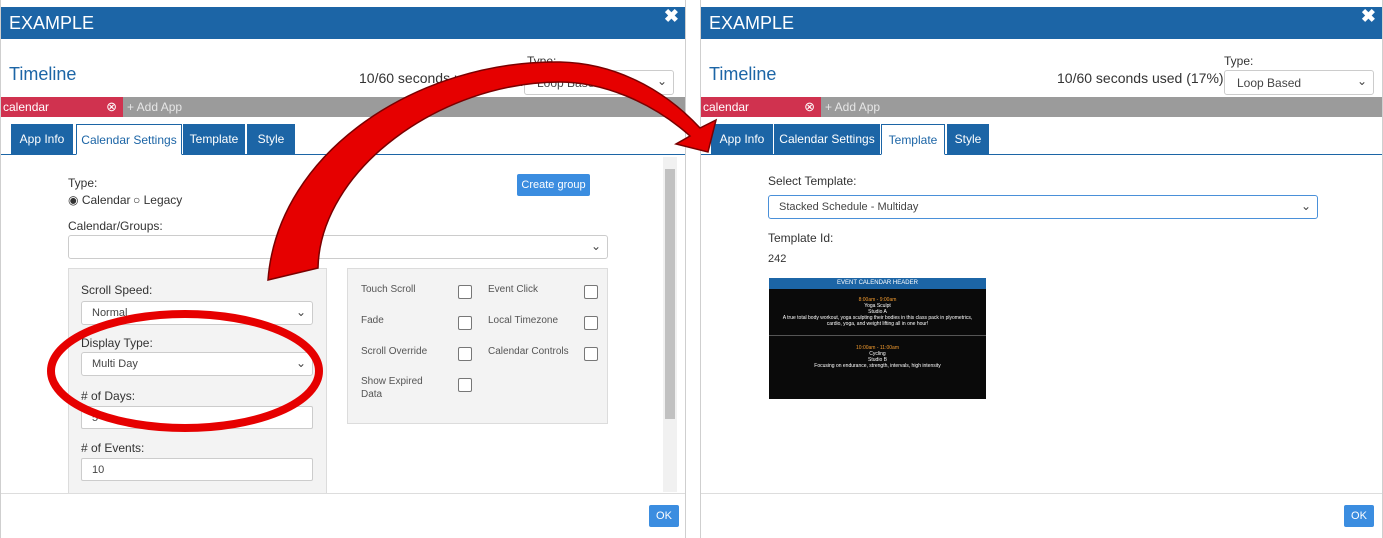  I want to click on event-click-checkbox, so click(591, 292).